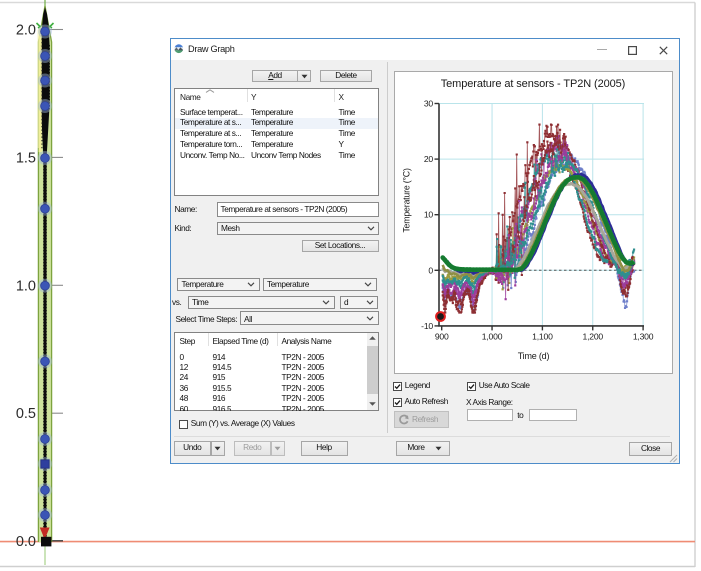 The image size is (701, 571). I want to click on svg-text: 30, so click(428, 103).